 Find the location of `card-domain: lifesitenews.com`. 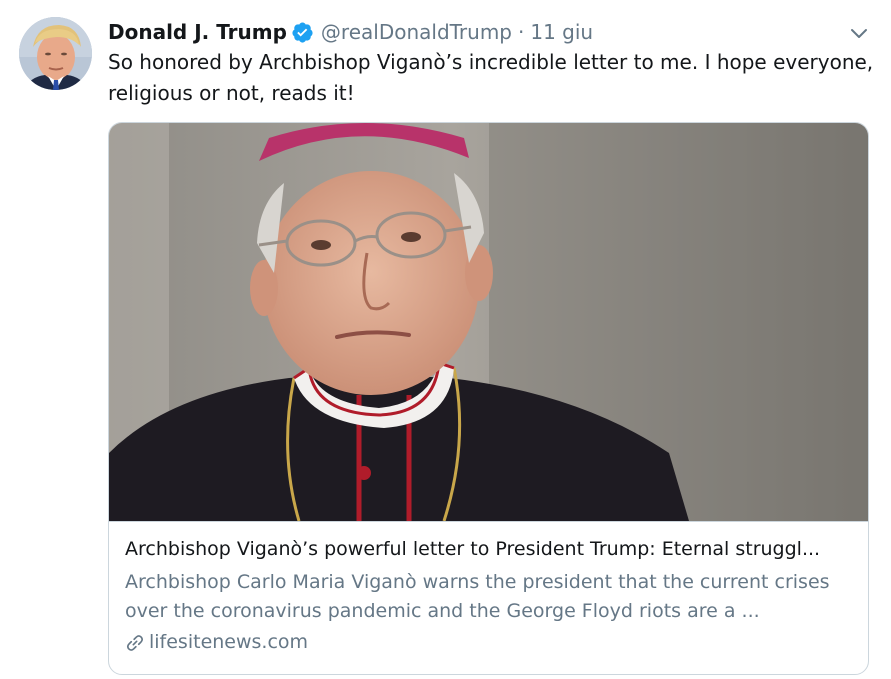

card-domain: lifesitenews.com is located at coordinates (490, 642).